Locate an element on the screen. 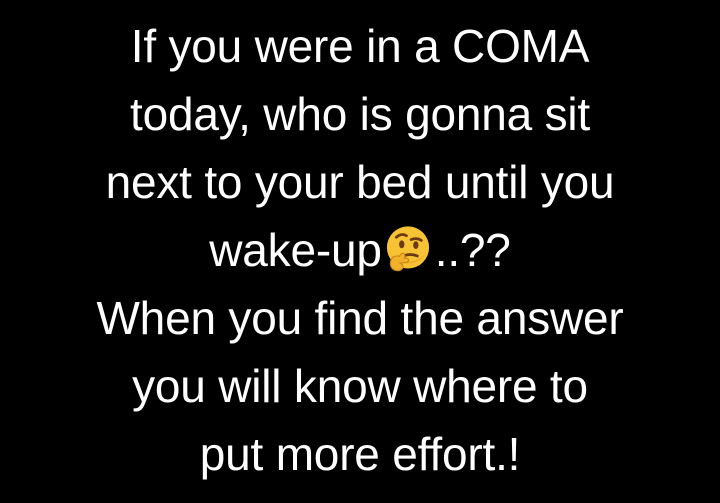 The height and width of the screenshot is (503, 720). text-line-2: today, who is gonna sit is located at coordinates (360, 114).